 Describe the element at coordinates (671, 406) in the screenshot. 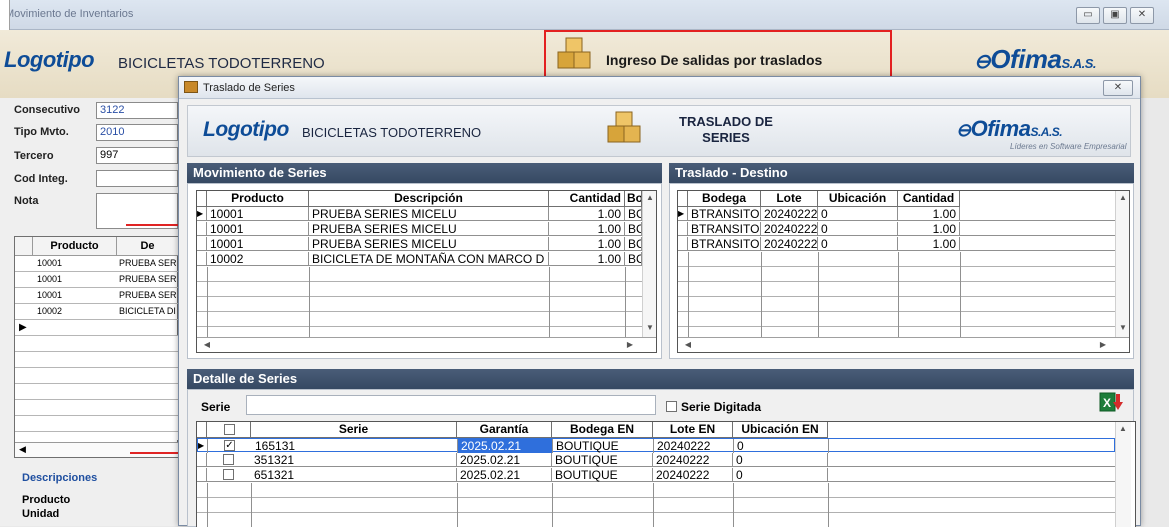

I see `serie-digitada-checkbox` at that location.